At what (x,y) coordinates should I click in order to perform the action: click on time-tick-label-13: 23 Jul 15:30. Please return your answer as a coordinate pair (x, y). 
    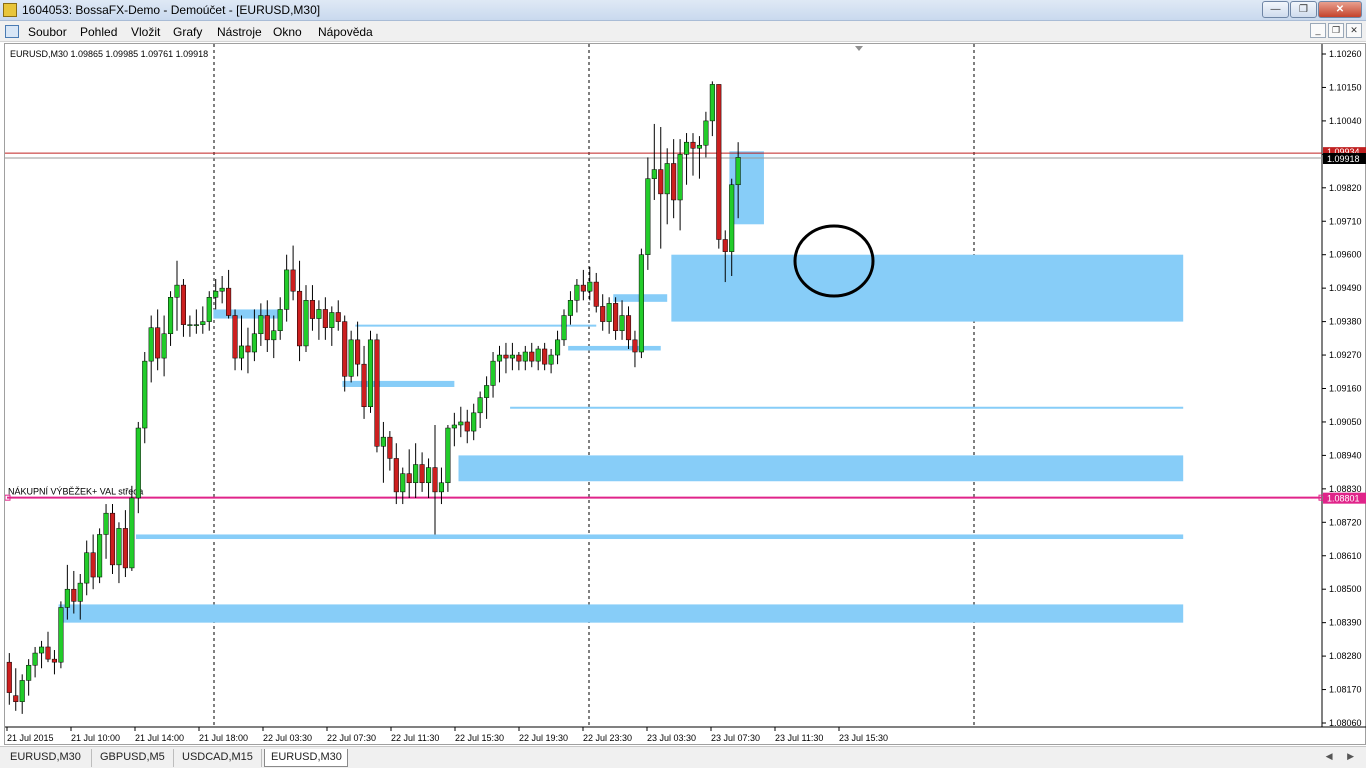
    Looking at the image, I should click on (863, 738).